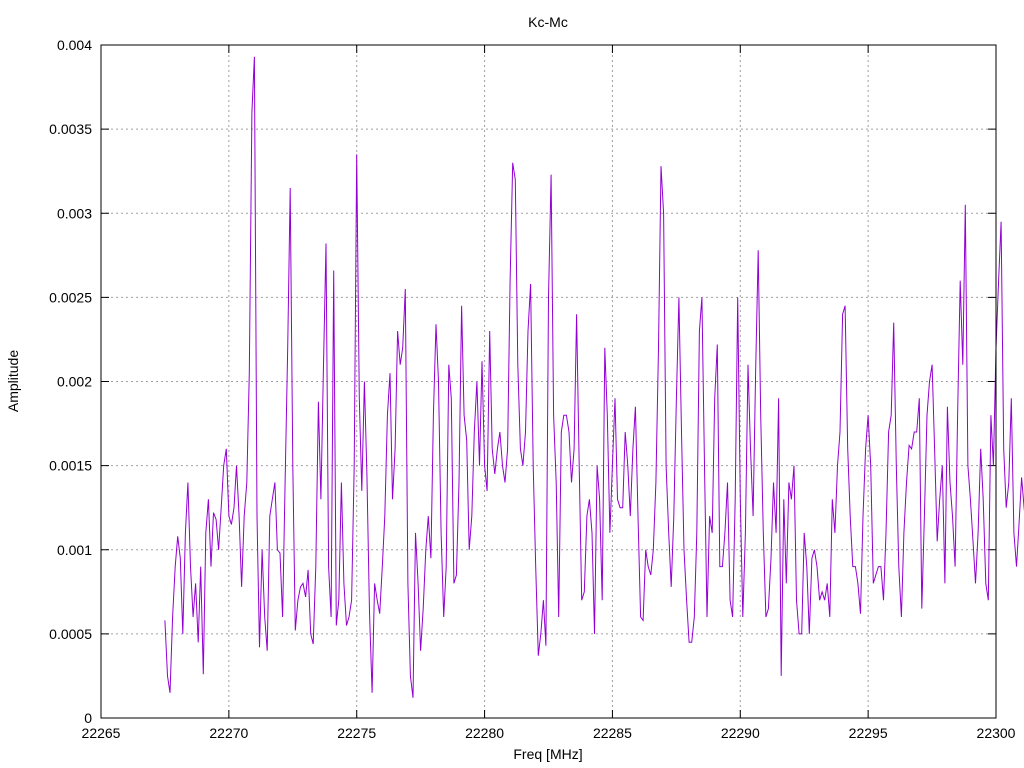  What do you see at coordinates (70, 634) in the screenshot?
I see `y-tick-label: 0.0005` at bounding box center [70, 634].